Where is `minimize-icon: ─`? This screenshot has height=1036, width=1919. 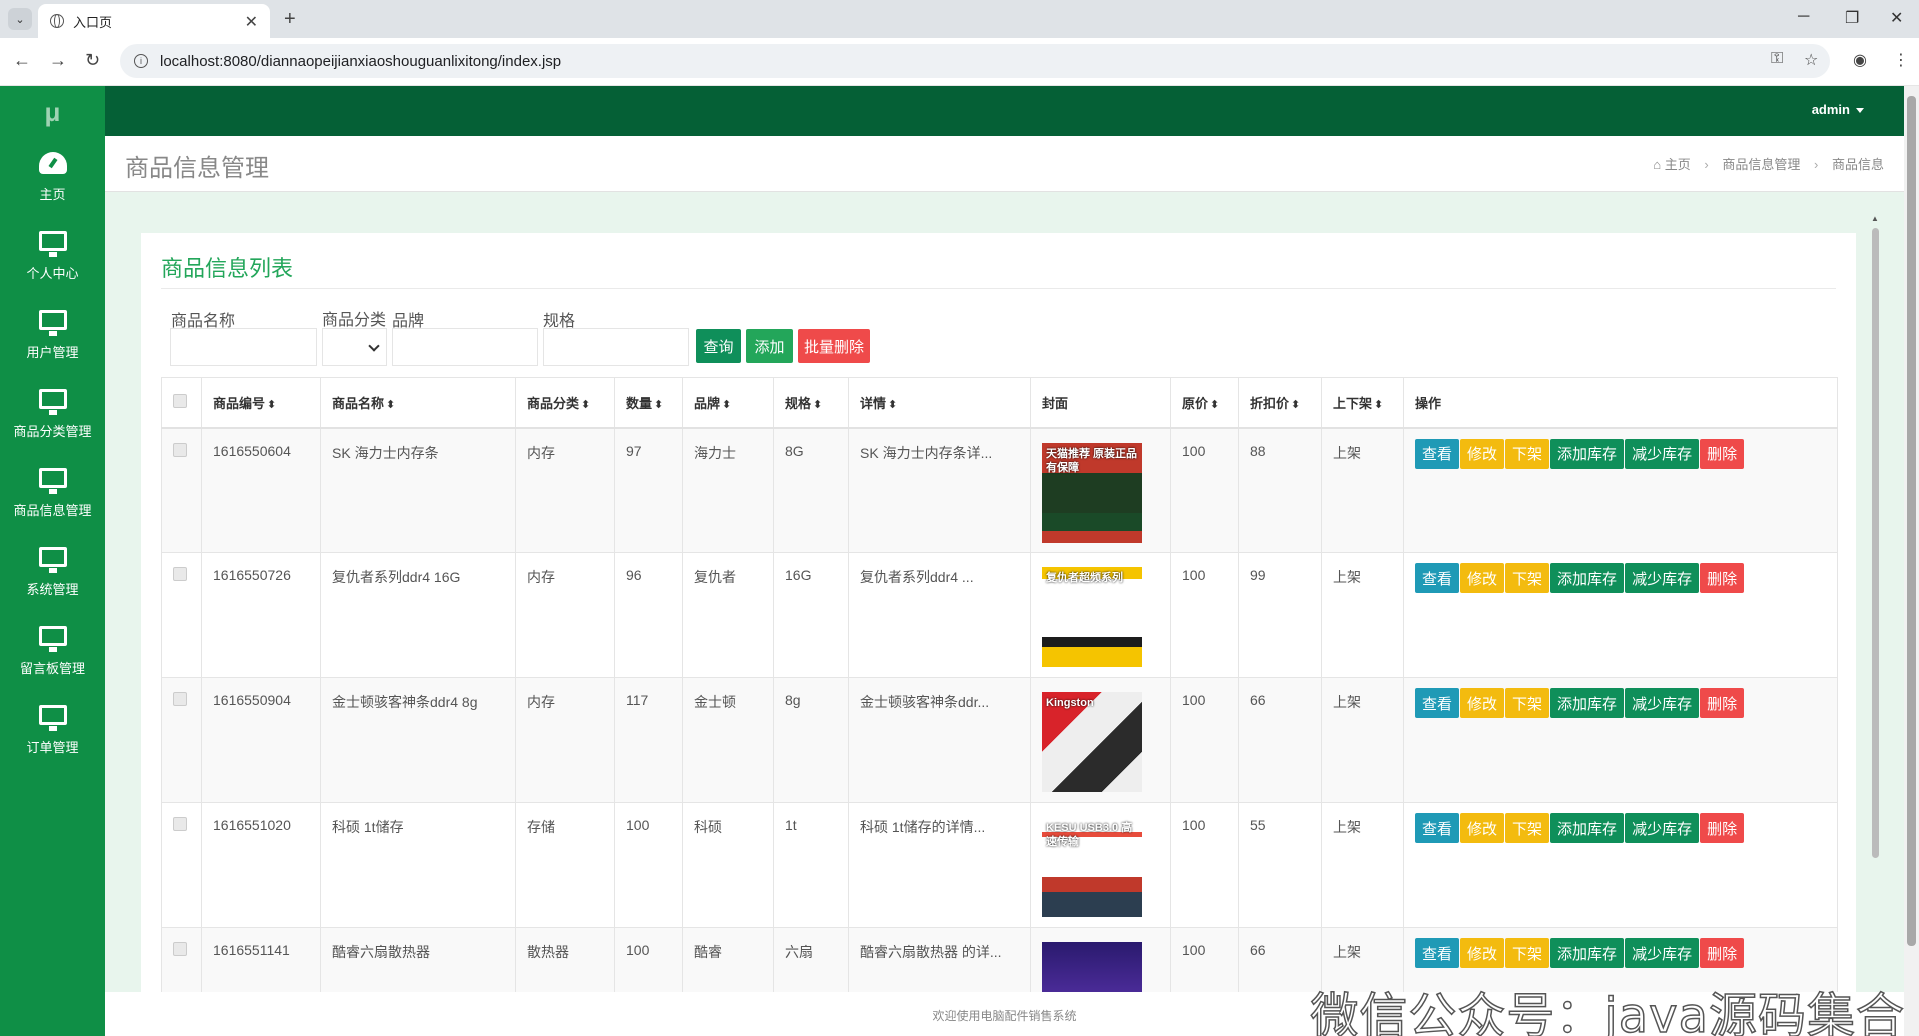
minimize-icon: ─ is located at coordinates (1803, 17).